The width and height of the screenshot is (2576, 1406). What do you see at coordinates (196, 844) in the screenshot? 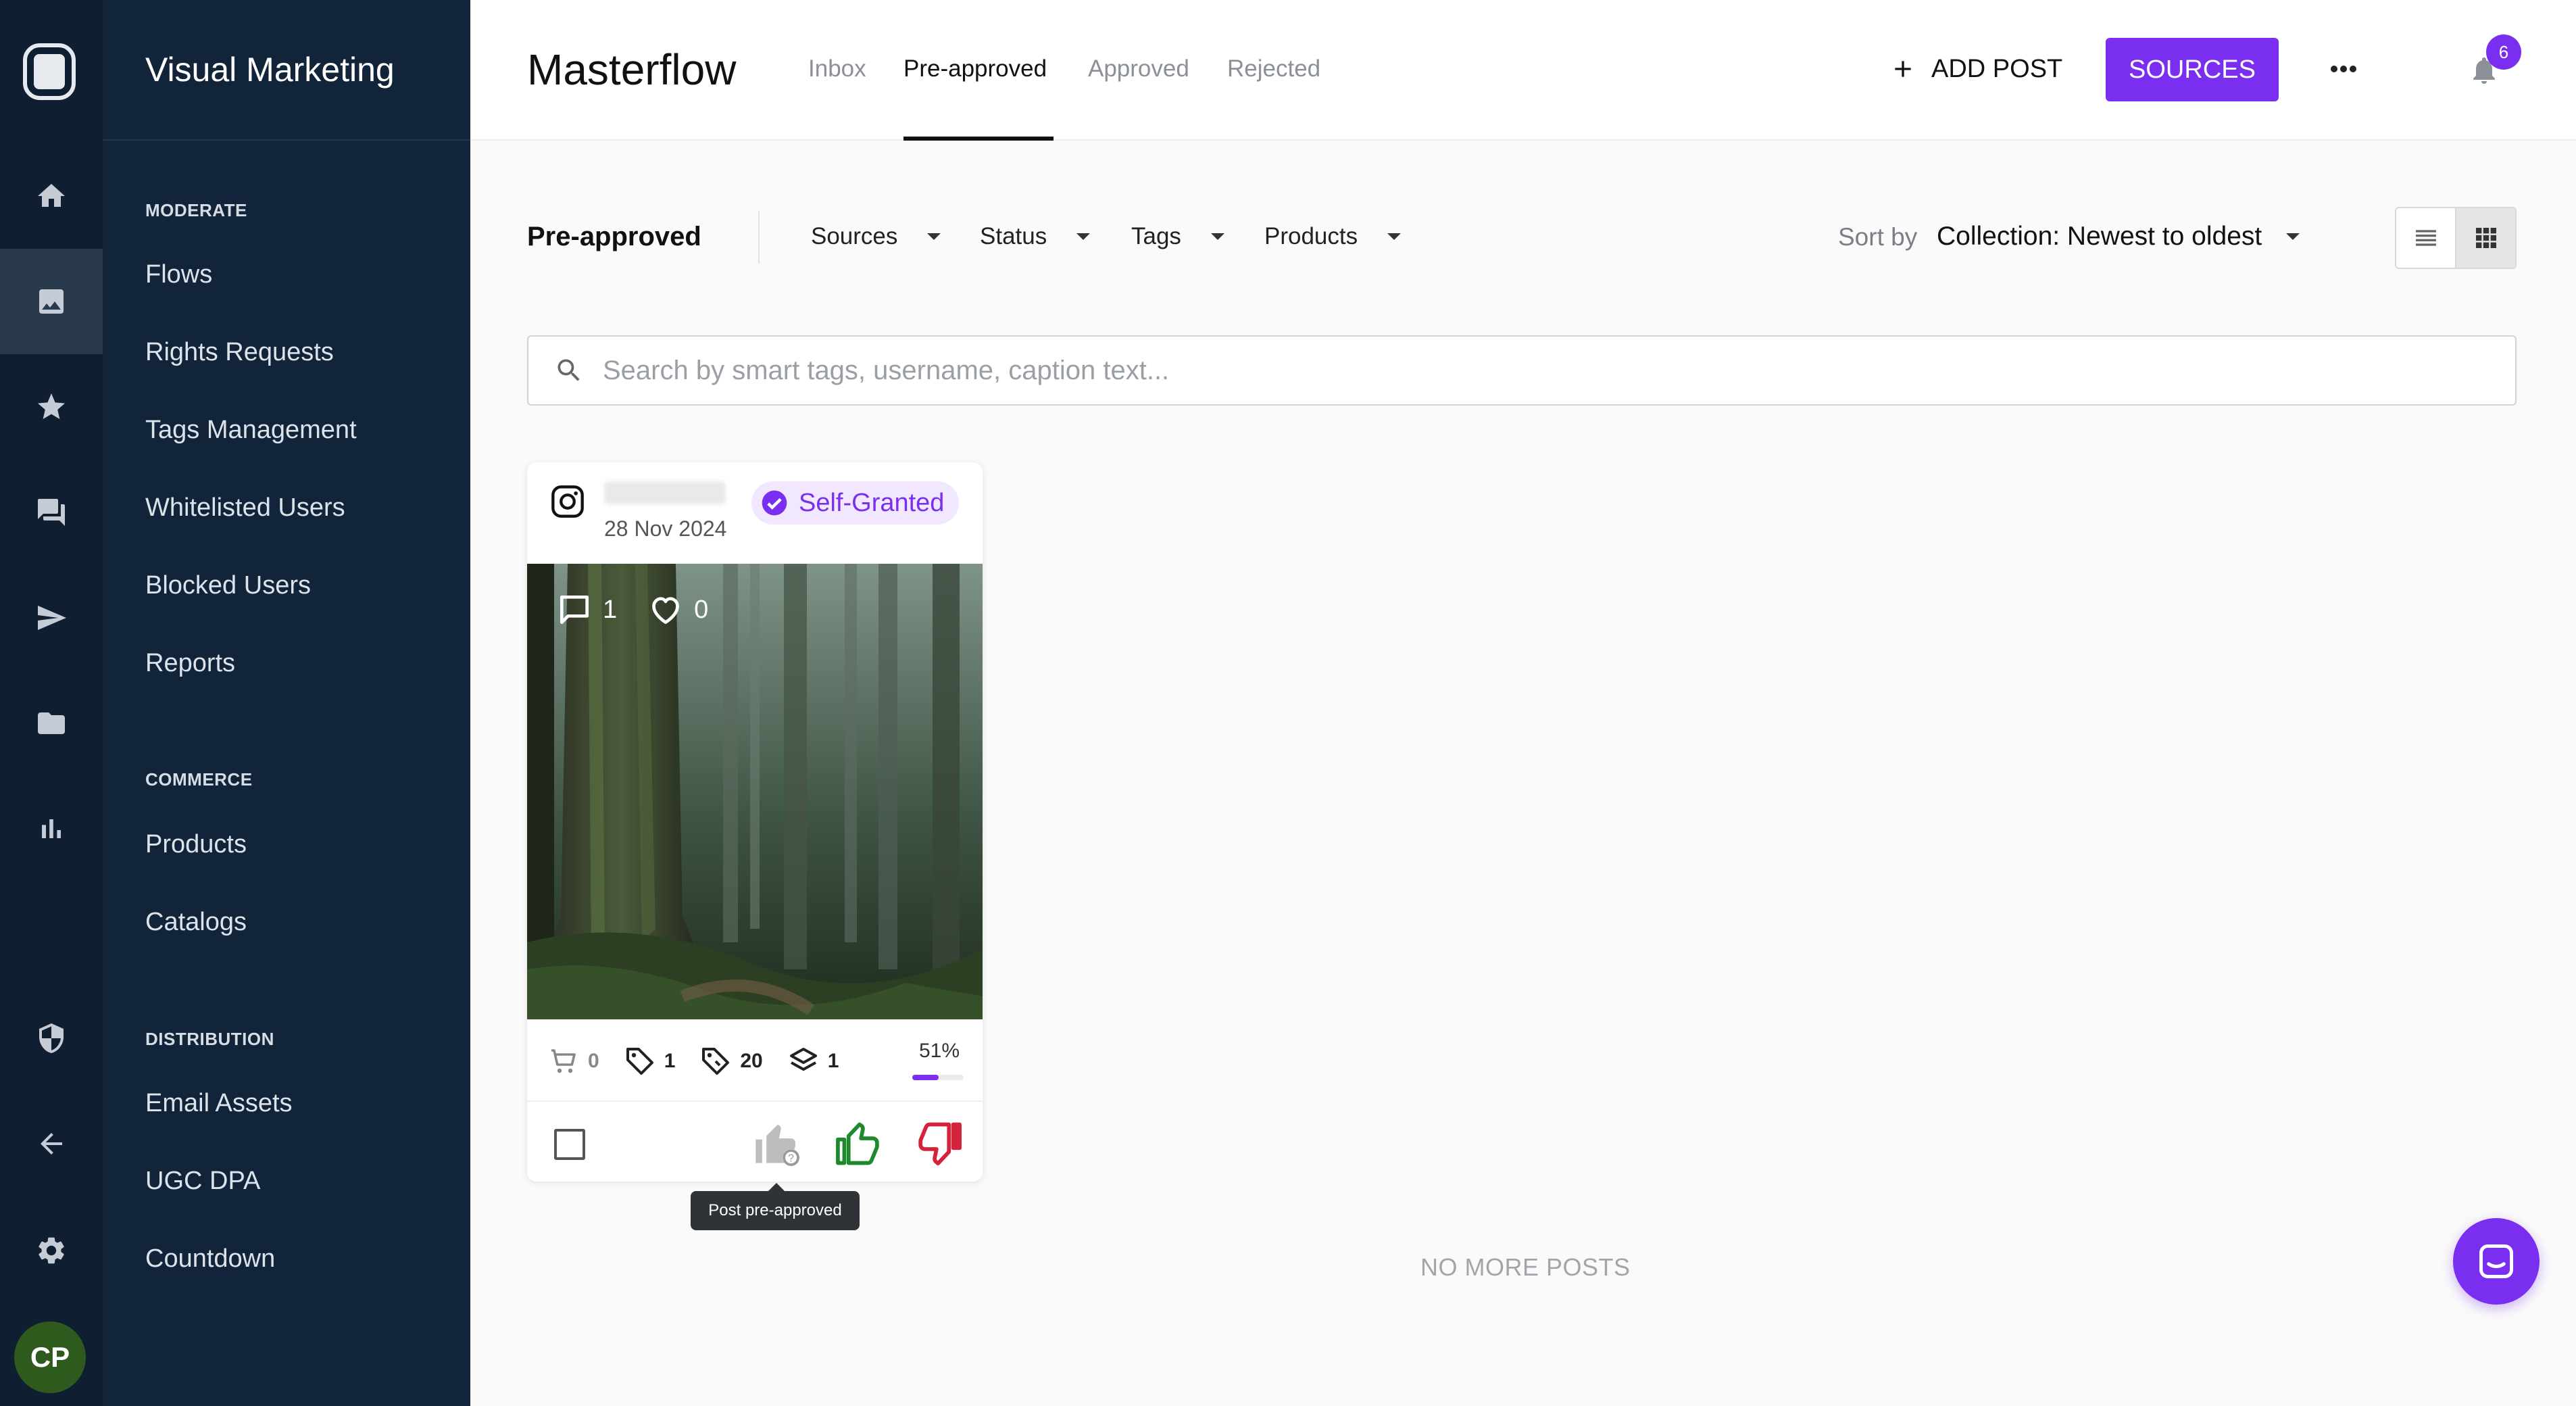
I see `sidebar-item-products: Products` at bounding box center [196, 844].